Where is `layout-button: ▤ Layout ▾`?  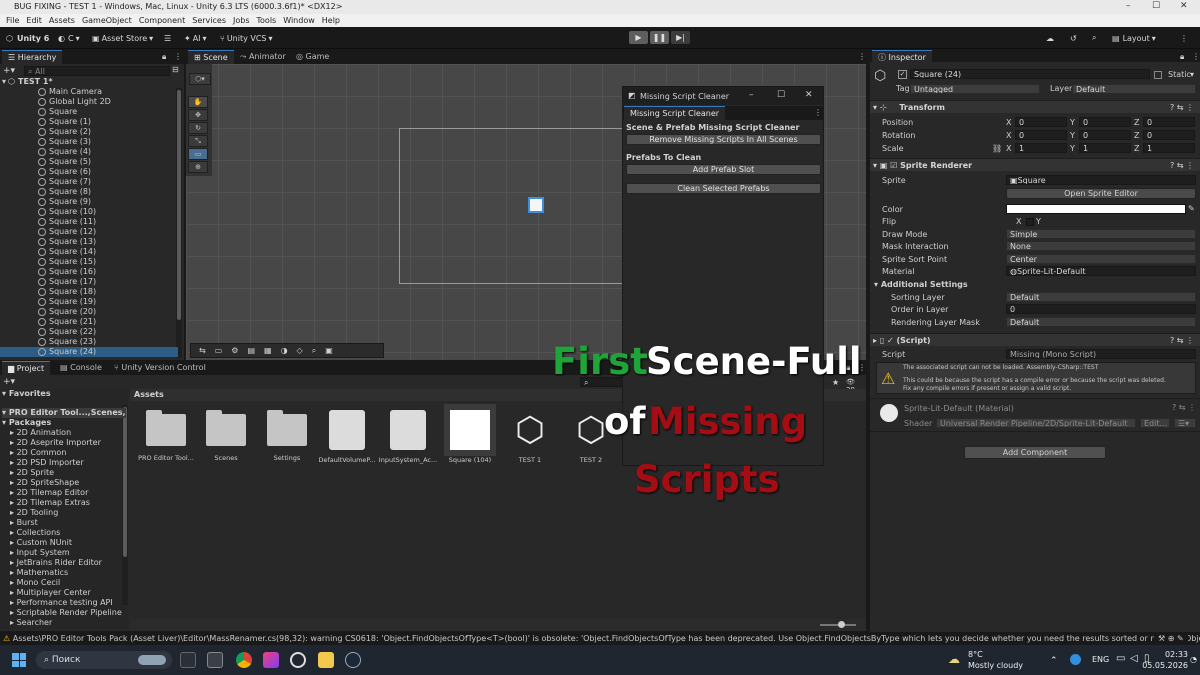 layout-button: ▤ Layout ▾ is located at coordinates (1134, 38).